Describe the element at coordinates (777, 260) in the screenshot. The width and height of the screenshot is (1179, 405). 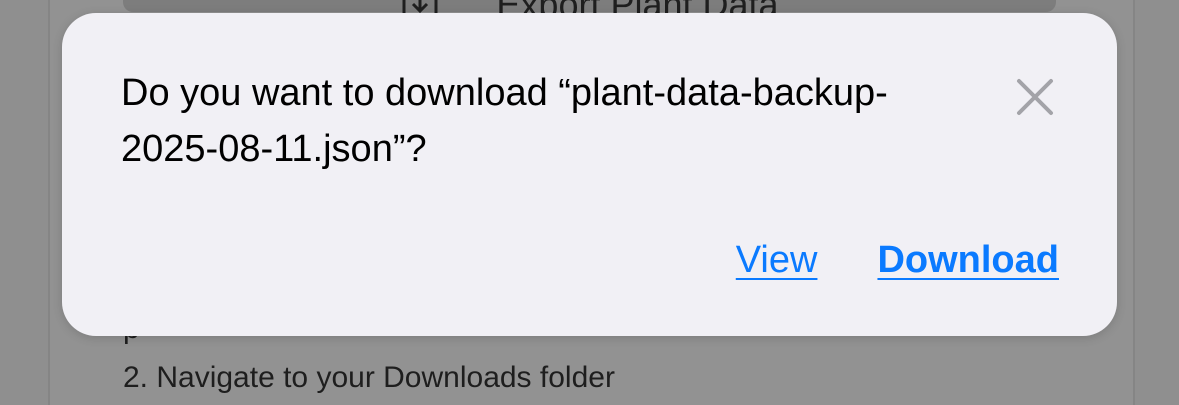
I see `view-button: View` at that location.